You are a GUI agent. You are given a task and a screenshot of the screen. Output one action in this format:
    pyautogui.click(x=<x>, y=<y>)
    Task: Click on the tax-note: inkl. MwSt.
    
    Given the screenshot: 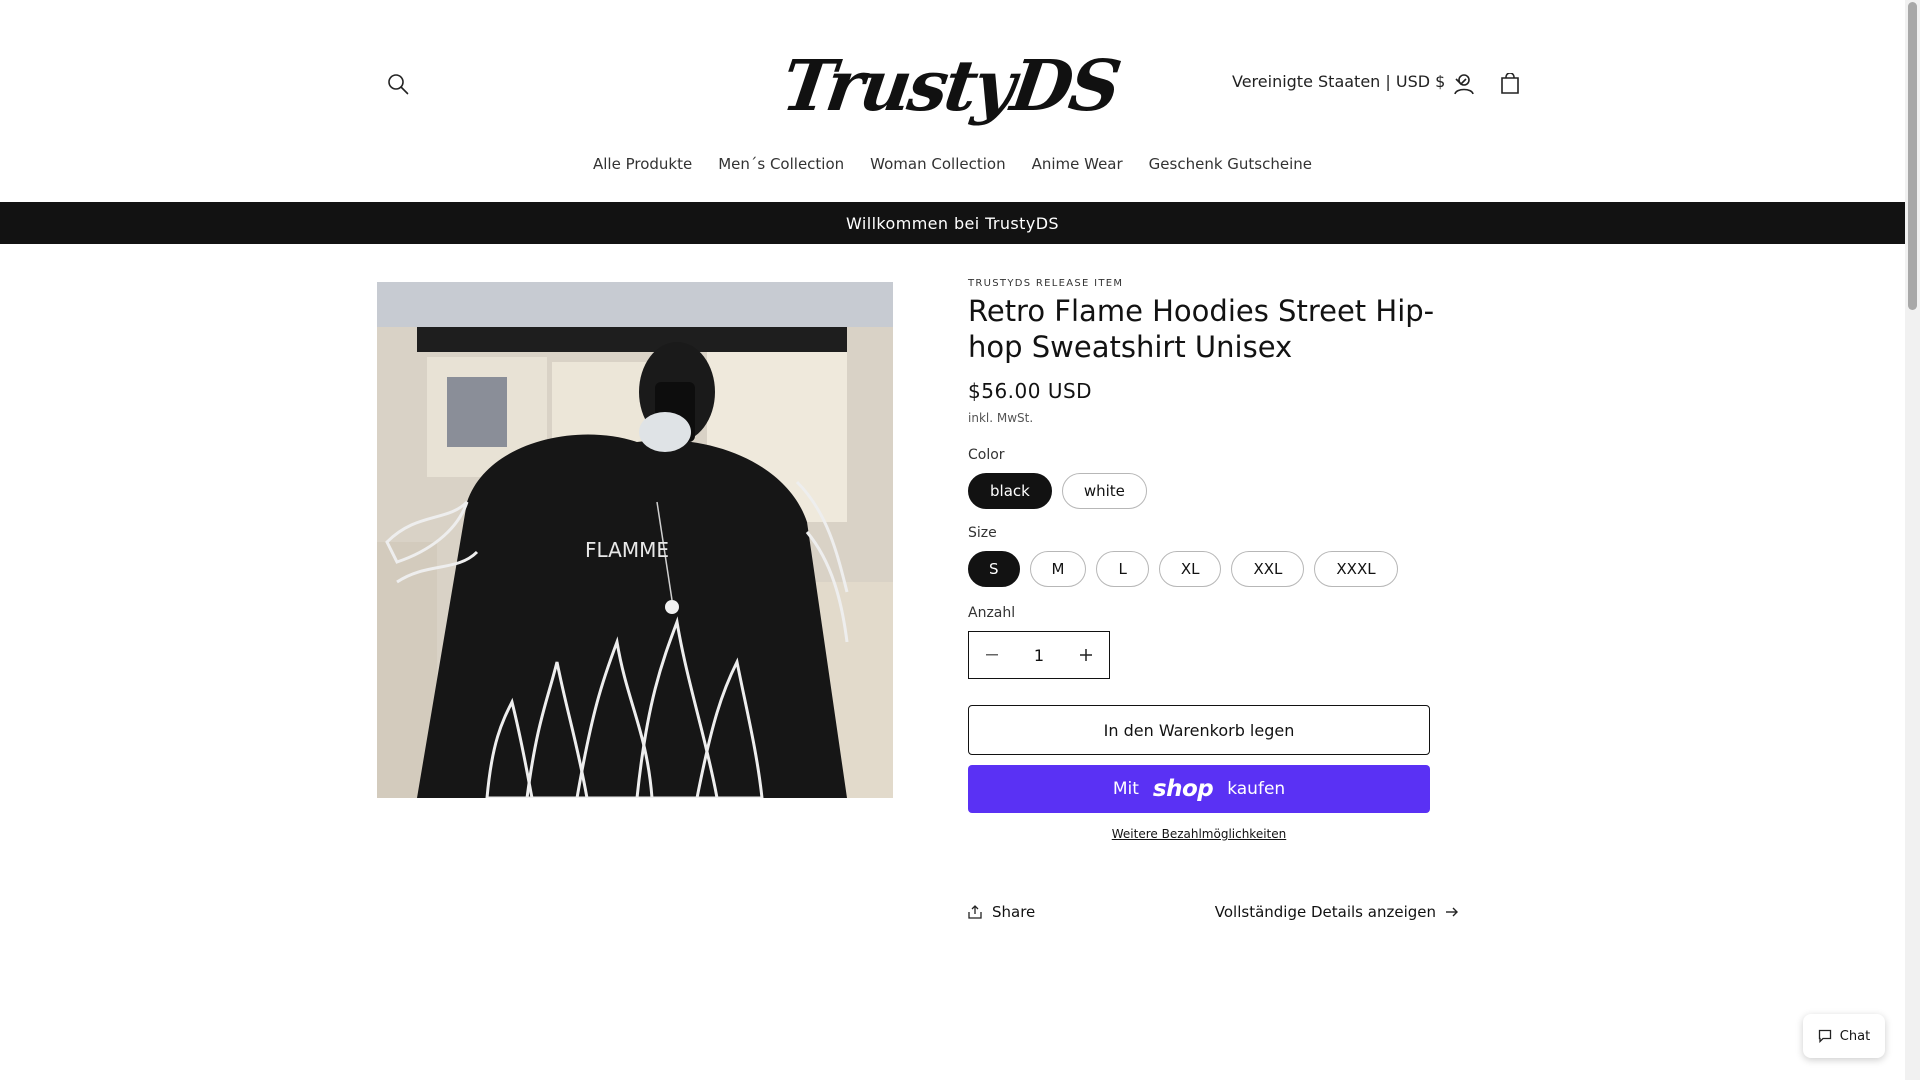 What is the action you would take?
    pyautogui.click(x=1001, y=418)
    